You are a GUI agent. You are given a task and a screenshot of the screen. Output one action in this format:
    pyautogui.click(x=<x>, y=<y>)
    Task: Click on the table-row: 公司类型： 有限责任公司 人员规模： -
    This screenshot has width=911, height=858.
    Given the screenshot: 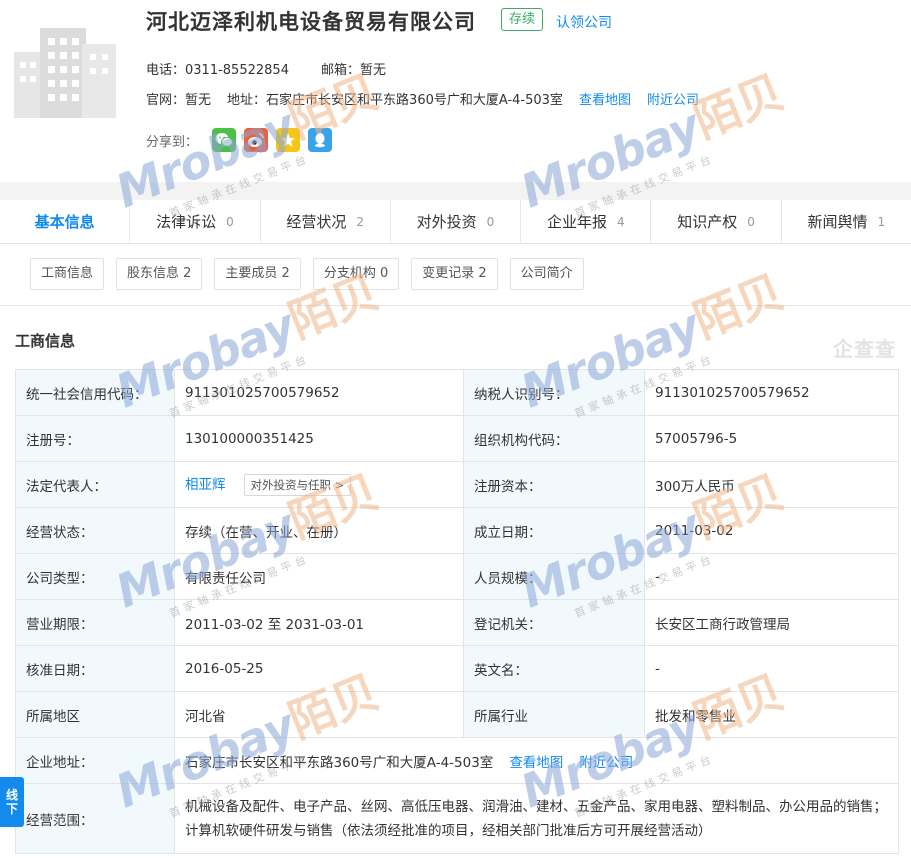 What is the action you would take?
    pyautogui.click(x=457, y=576)
    